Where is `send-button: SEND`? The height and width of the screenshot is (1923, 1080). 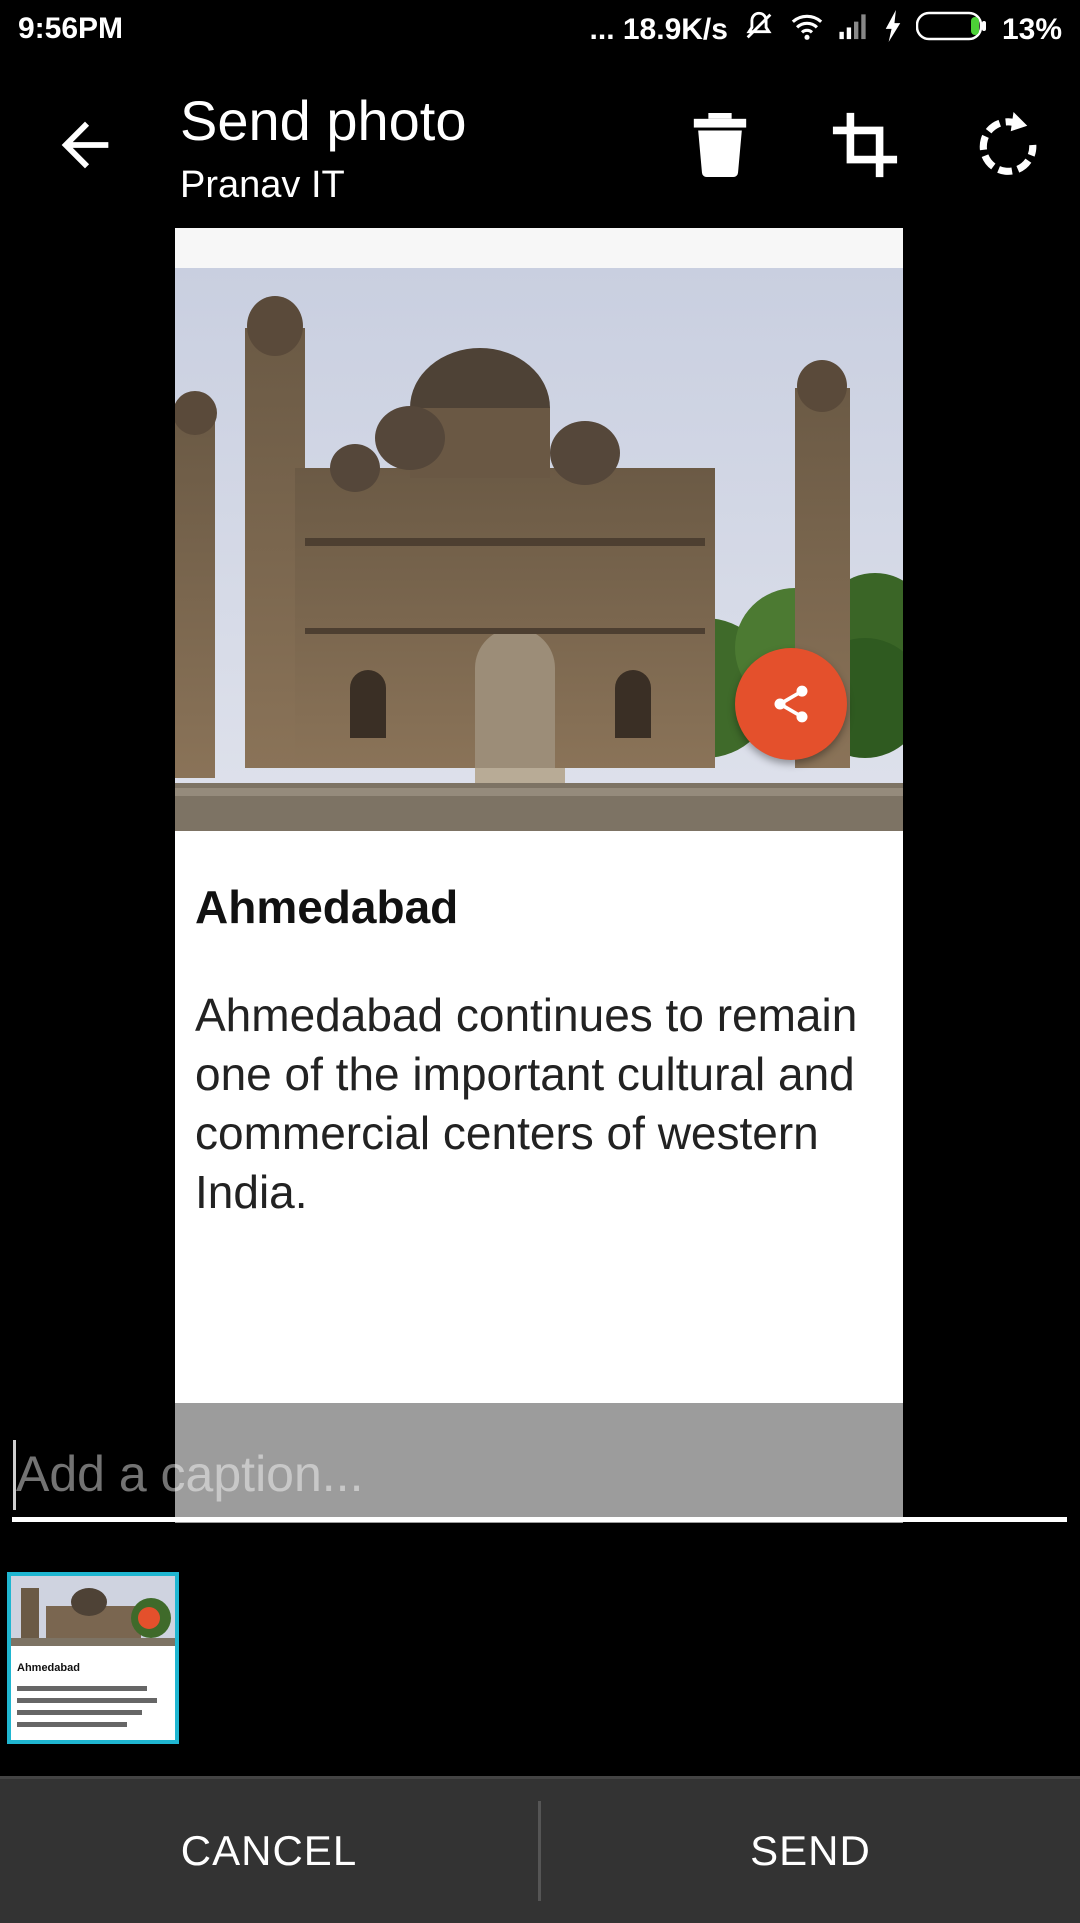 send-button: SEND is located at coordinates (810, 1851).